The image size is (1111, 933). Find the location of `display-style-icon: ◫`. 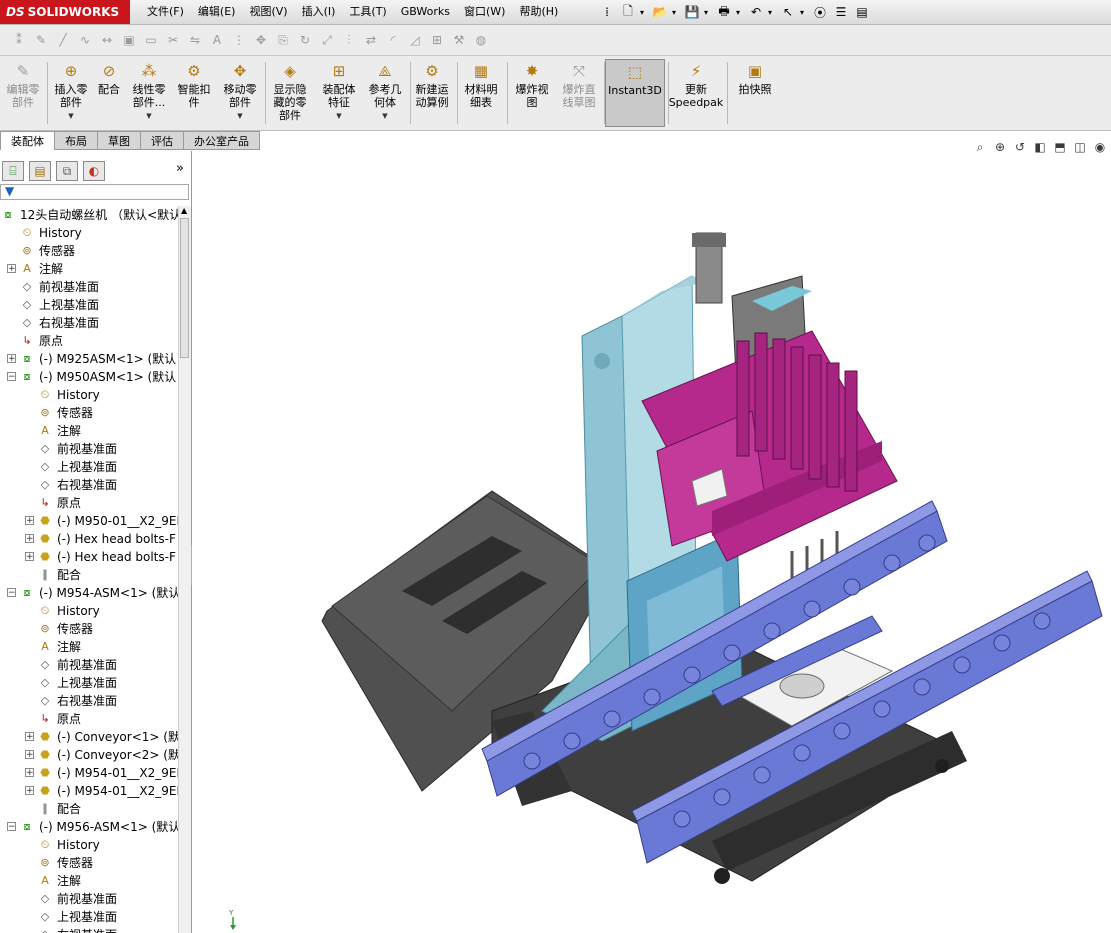

display-style-icon: ◫ is located at coordinates (1080, 147).